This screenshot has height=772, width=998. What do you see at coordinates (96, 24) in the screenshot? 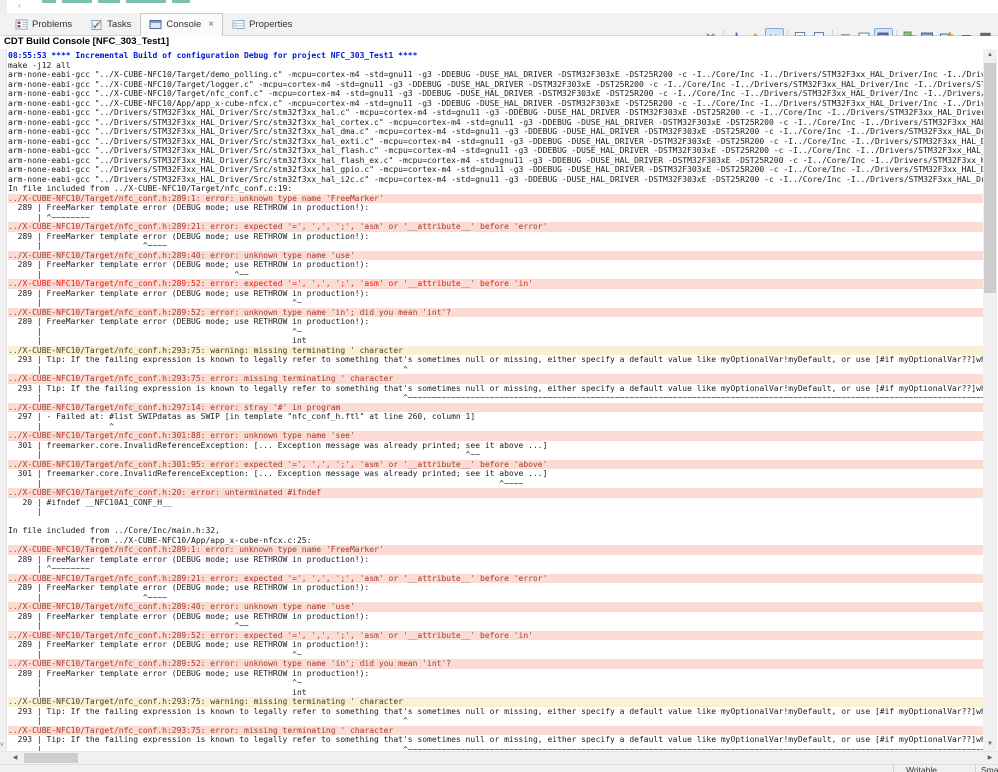
I see `tasks-icon` at bounding box center [96, 24].